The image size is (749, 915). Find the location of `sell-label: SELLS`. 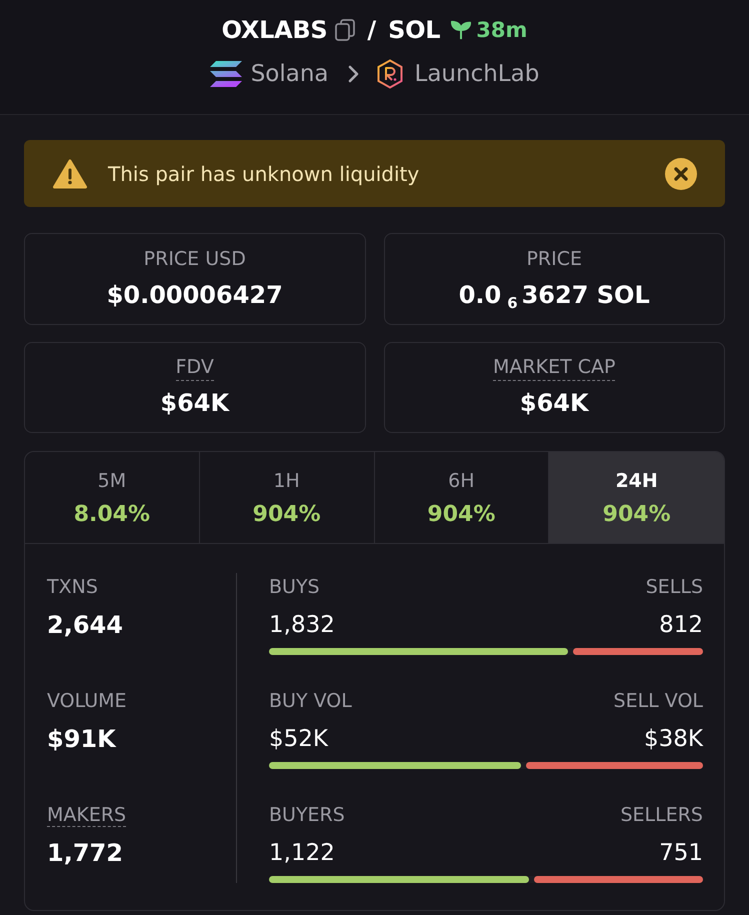

sell-label: SELLS is located at coordinates (674, 587).